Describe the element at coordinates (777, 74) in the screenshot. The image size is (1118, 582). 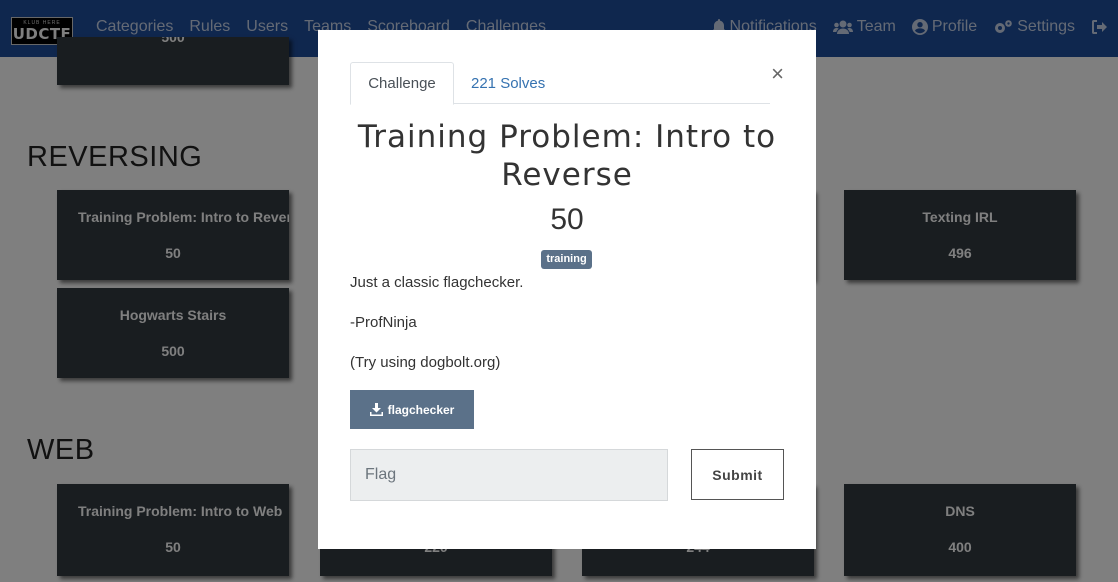
I see `close-icon: ×` at that location.